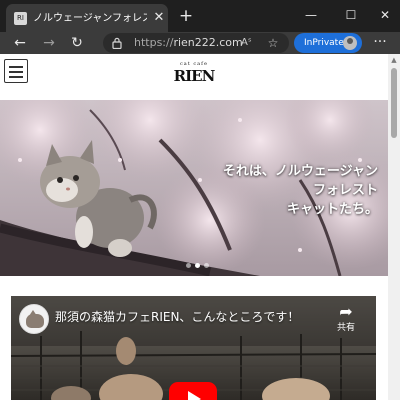  I want to click on address-bar: https://rien222.com Aˢ ☆, so click(196, 43).